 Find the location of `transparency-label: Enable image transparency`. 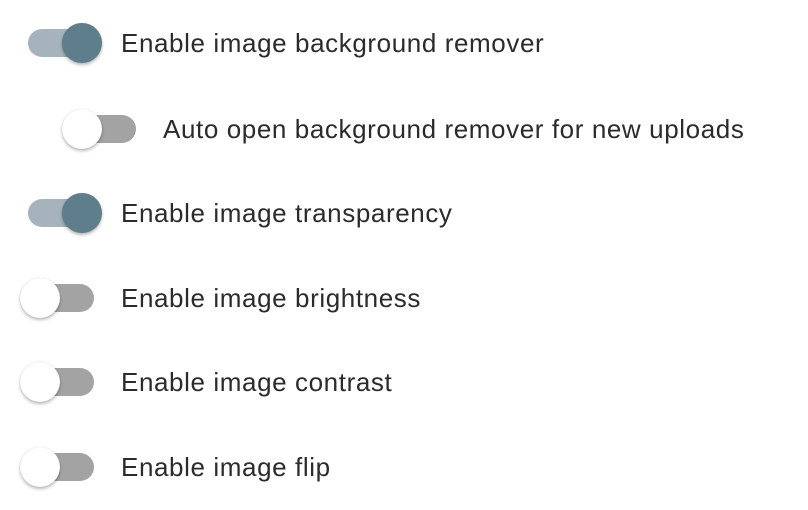

transparency-label: Enable image transparency is located at coordinates (287, 212).